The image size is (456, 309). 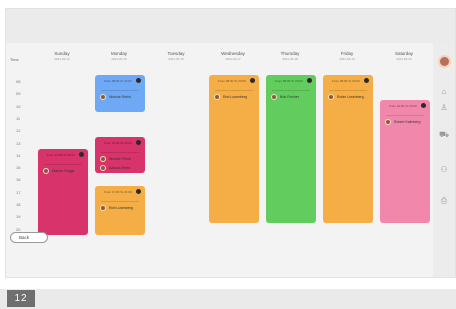 I want to click on top-bar, so click(x=230, y=26).